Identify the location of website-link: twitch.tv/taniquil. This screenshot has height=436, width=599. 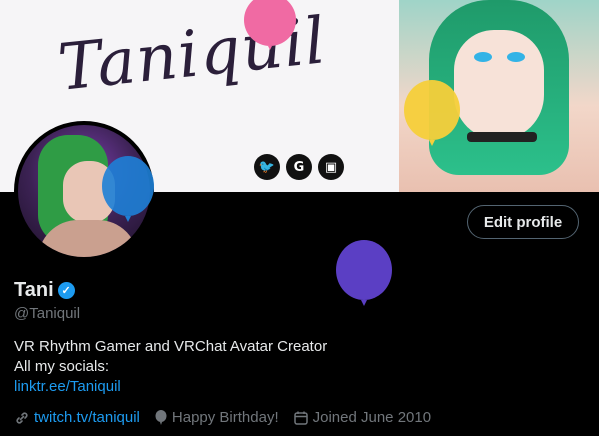
(87, 417).